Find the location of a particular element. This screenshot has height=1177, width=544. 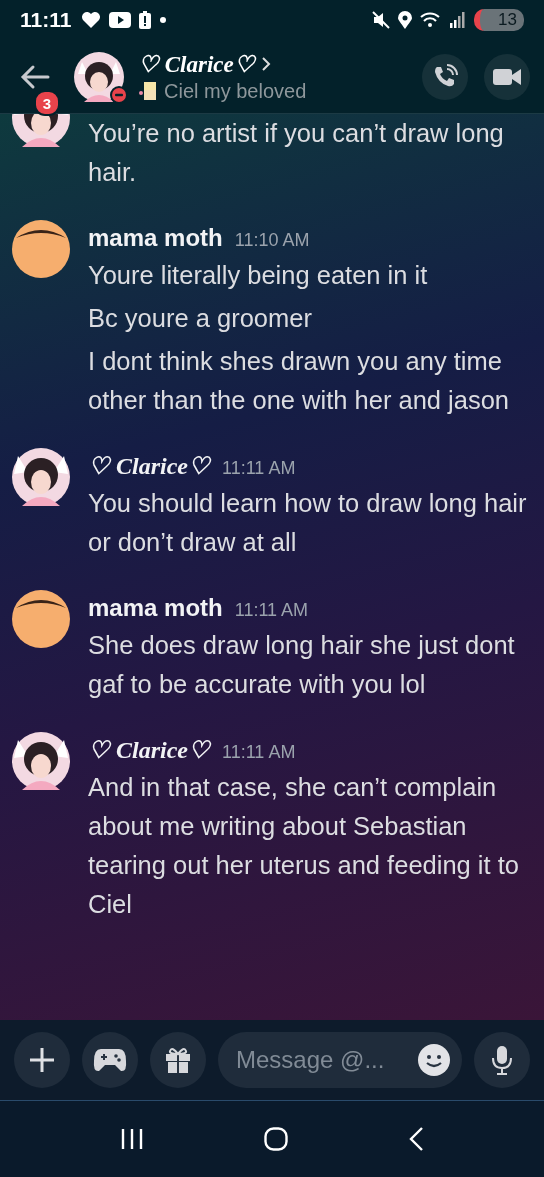

games-button is located at coordinates (110, 1060).